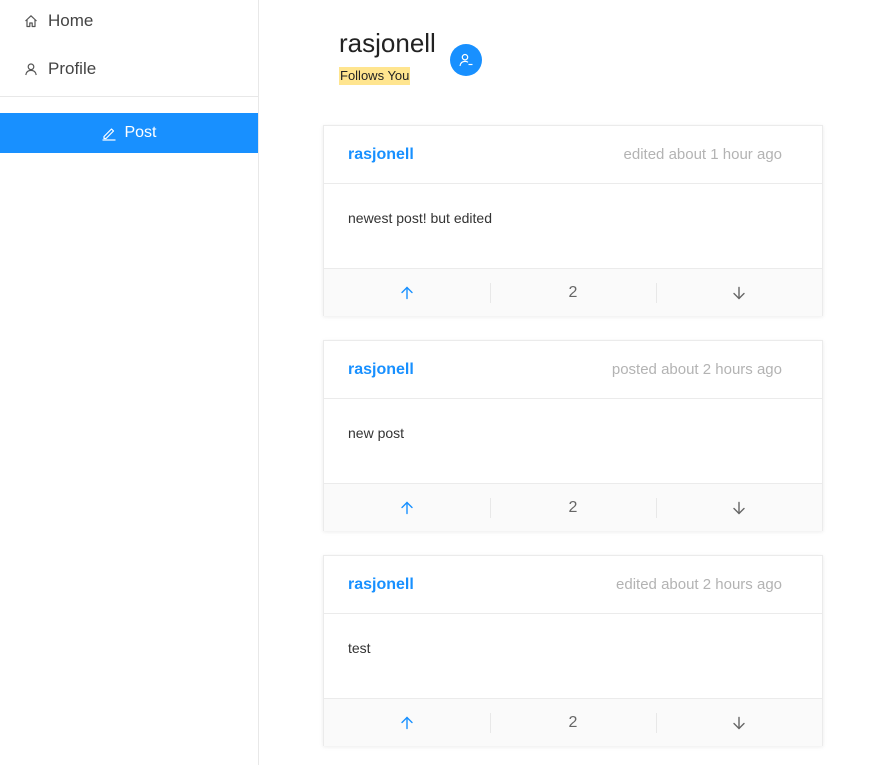 The height and width of the screenshot is (765, 891). Describe the element at coordinates (72, 68) in the screenshot. I see `sidebar-item-label: Profile` at that location.